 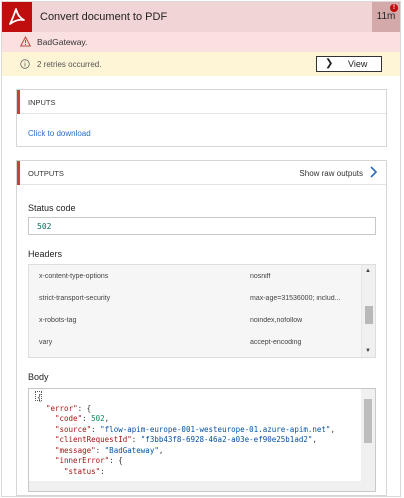 I want to click on code-line: "code": 502,, so click(x=186, y=419).